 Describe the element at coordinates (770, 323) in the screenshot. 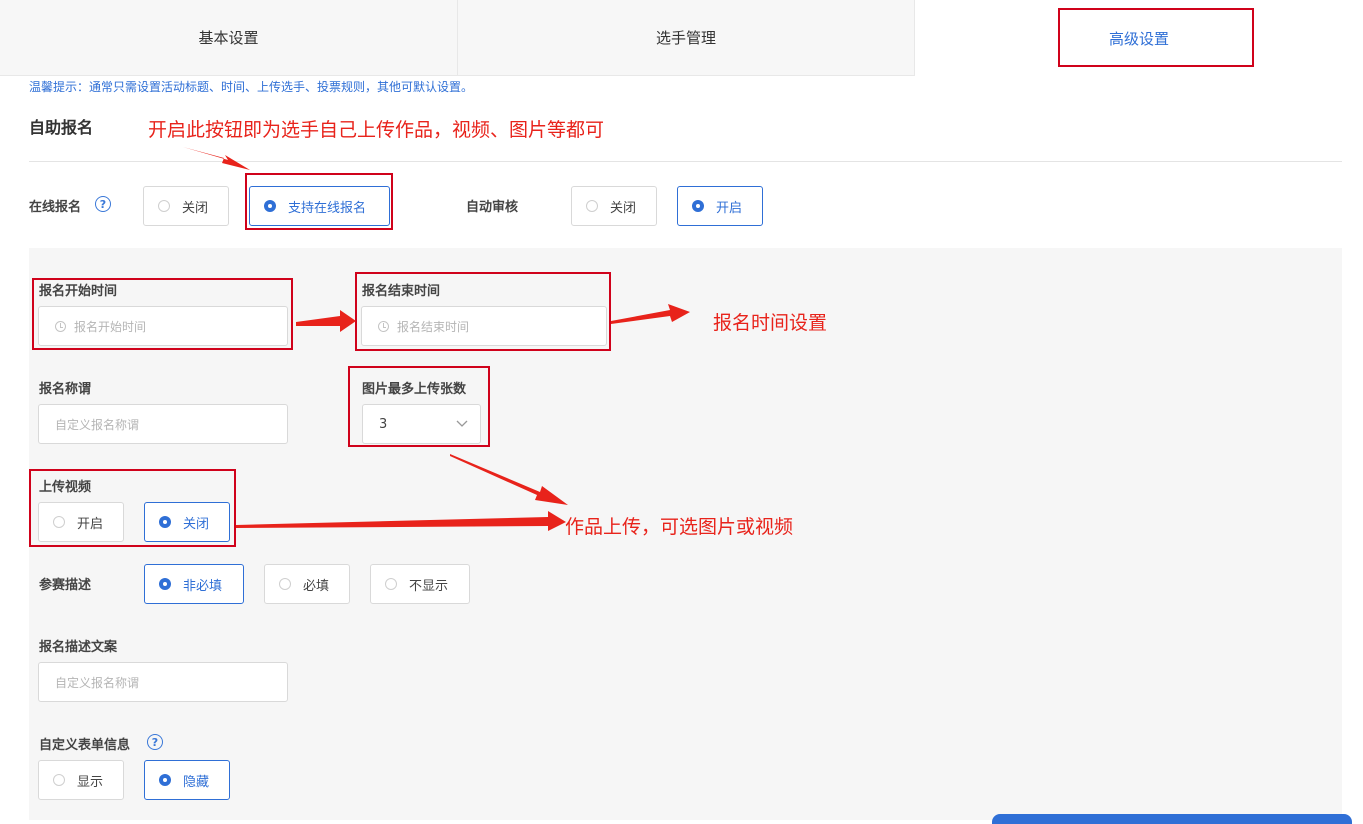

I see `annotation-signup-time: 报名时间设置` at that location.